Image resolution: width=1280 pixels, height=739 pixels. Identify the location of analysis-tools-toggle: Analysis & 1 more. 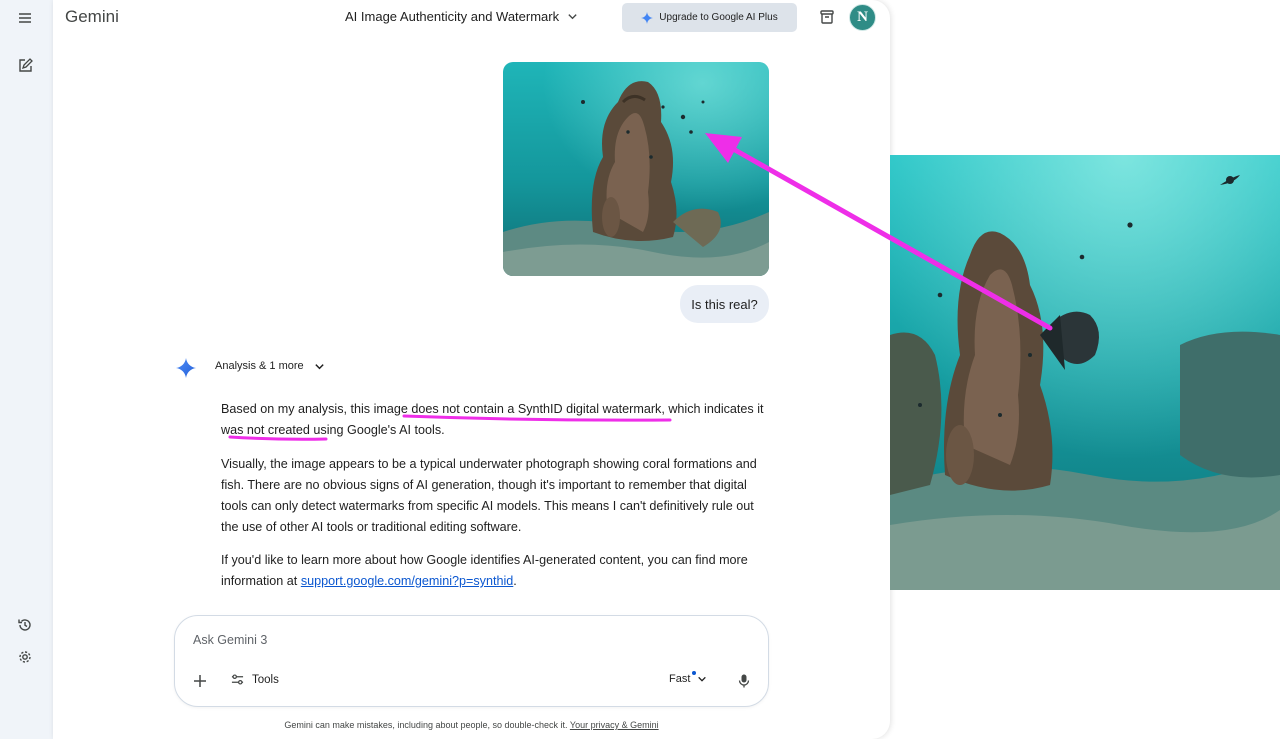
(270, 366).